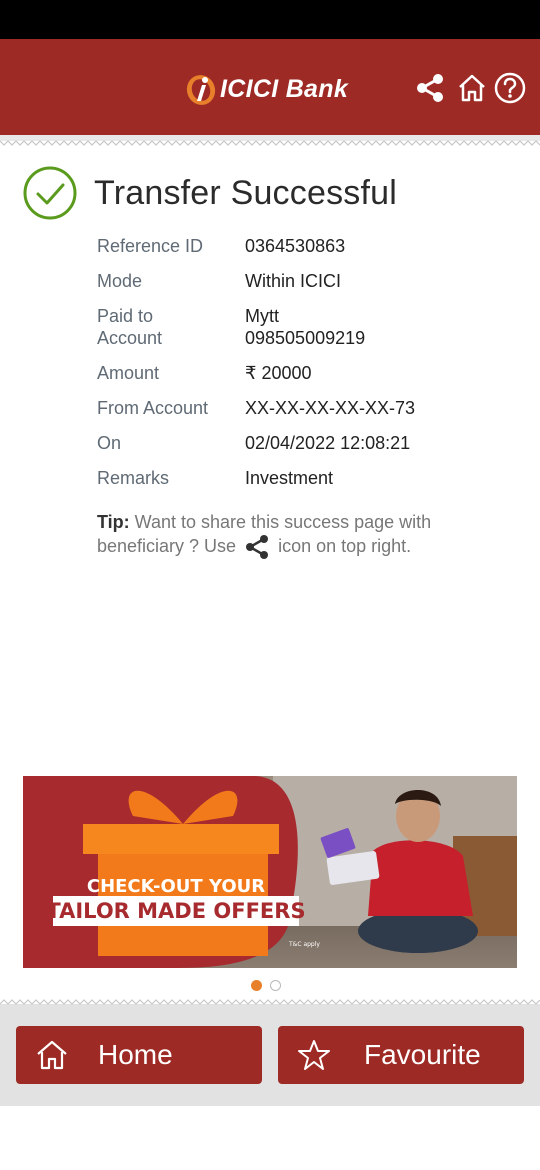 The image size is (540, 1170). Describe the element at coordinates (510, 88) in the screenshot. I see `help-icon` at that location.